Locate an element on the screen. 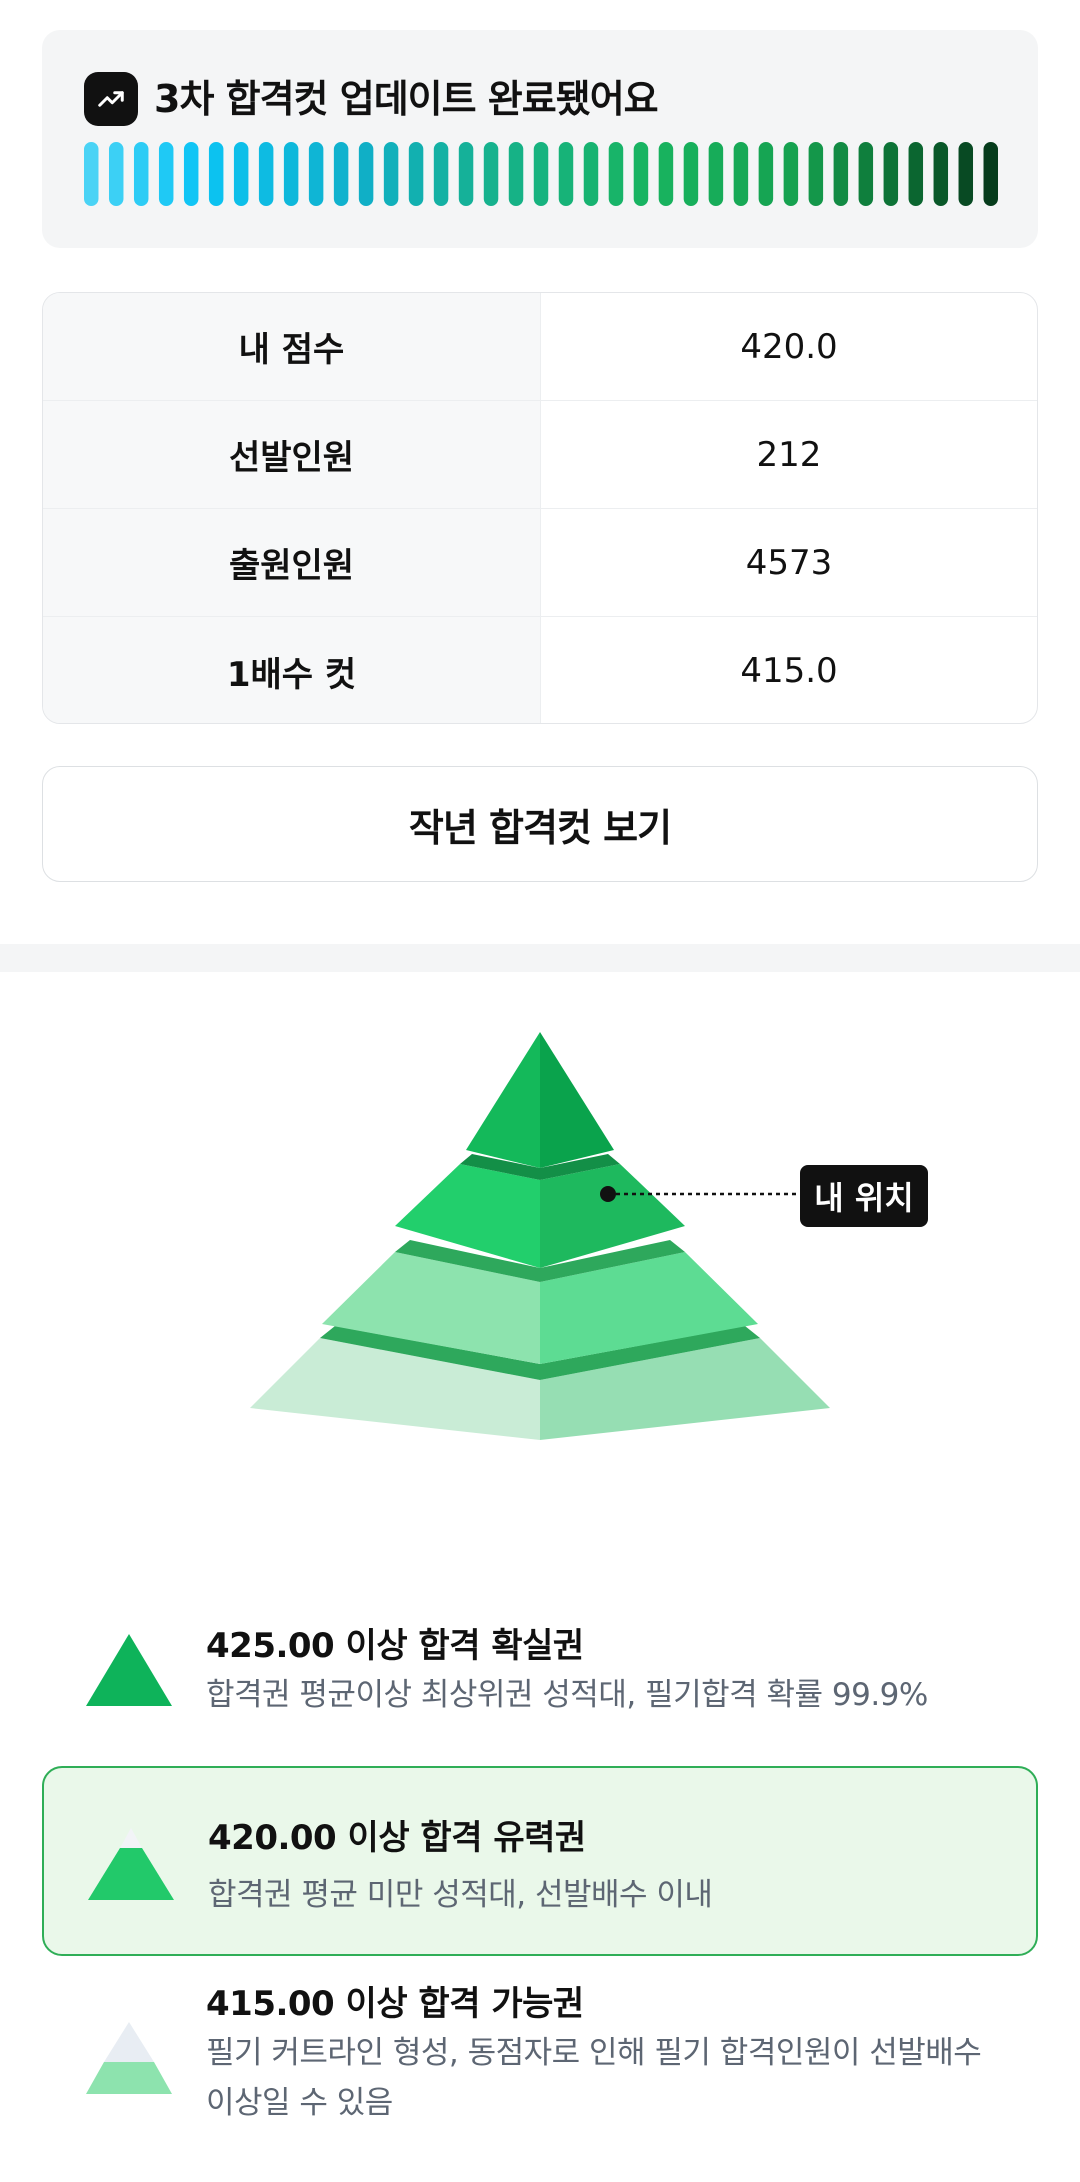 Image resolution: width=1080 pixels, height=2182 pixels. row-label-my-score: 내 점수 is located at coordinates (292, 346).